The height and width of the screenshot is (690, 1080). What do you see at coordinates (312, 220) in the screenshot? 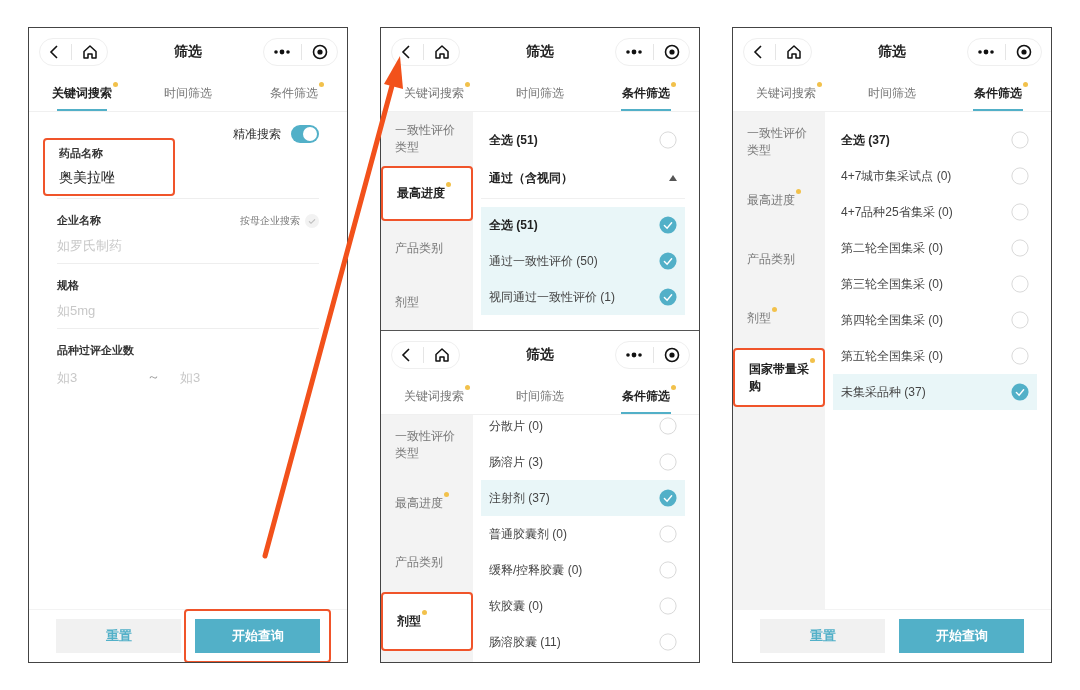
I see `check-icon` at bounding box center [312, 220].